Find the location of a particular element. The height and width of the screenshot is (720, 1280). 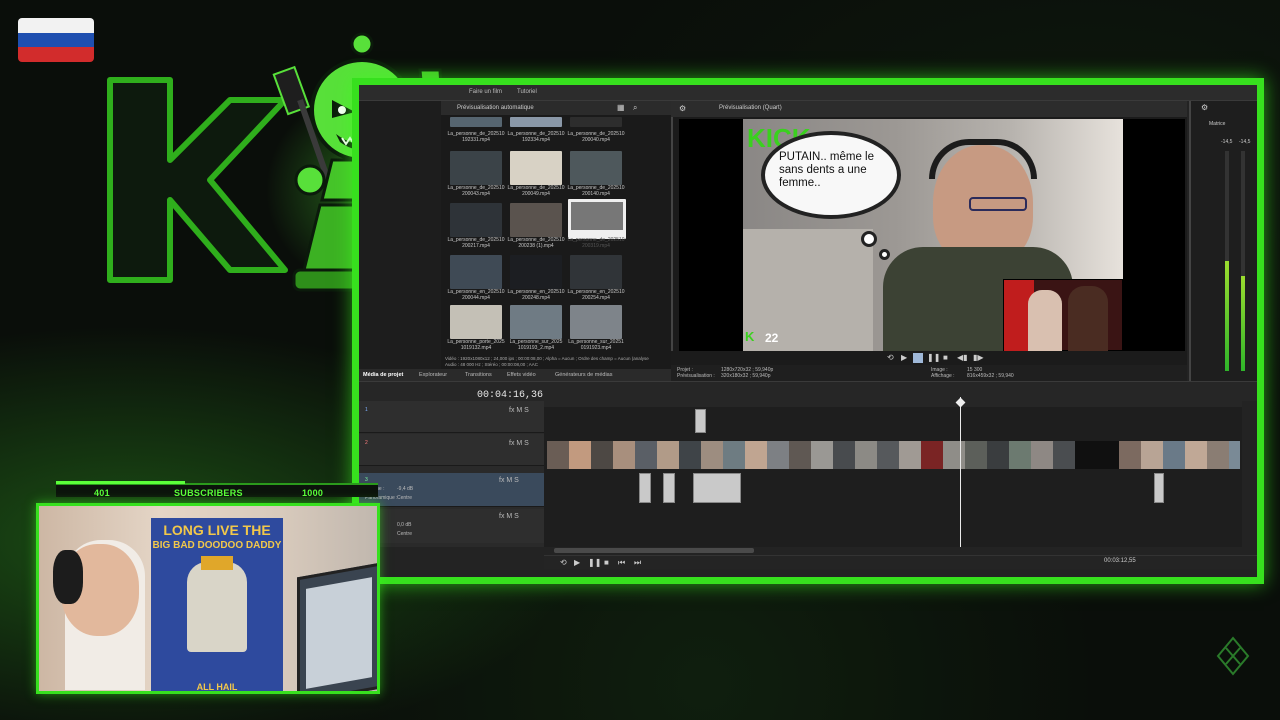

meter-right-value: -14,5 is located at coordinates (1245, 142).